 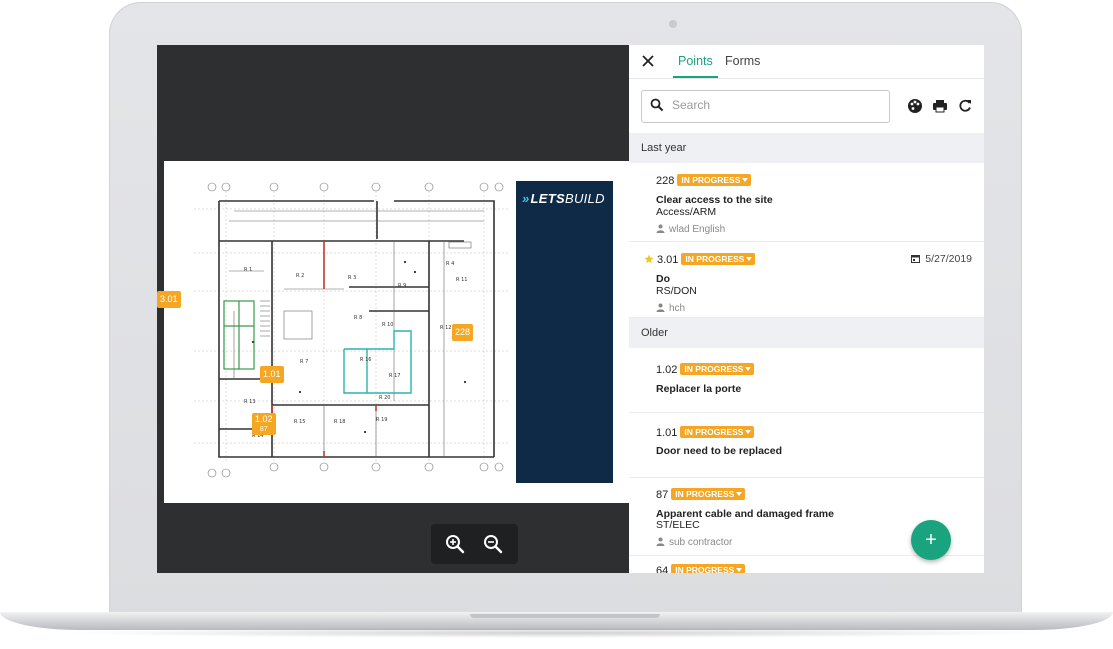 What do you see at coordinates (249, 402) in the screenshot?
I see `svg-text: R 13` at bounding box center [249, 402].